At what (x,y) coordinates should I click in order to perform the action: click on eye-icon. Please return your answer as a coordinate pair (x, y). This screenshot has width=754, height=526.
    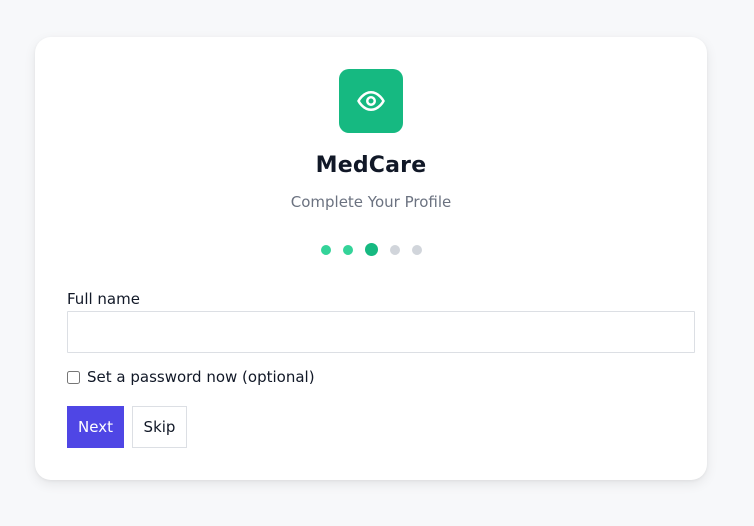
    Looking at the image, I should click on (371, 101).